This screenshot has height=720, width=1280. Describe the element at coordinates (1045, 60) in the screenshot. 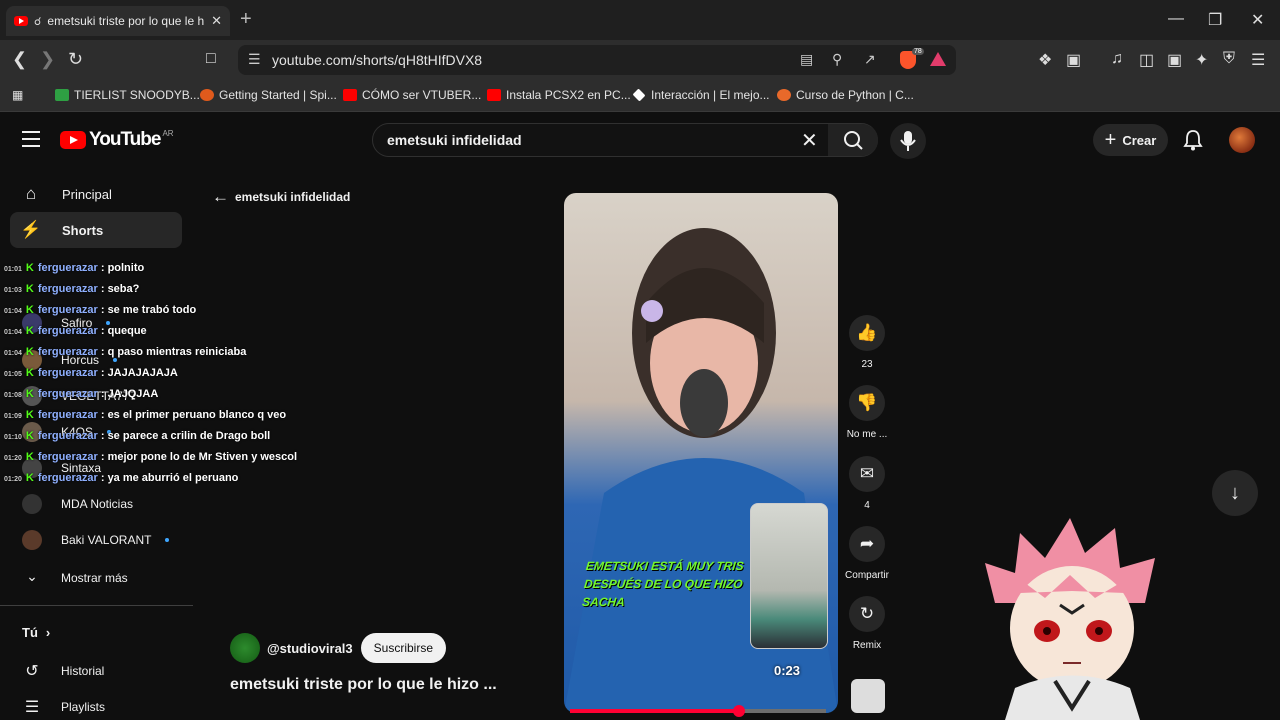

I see `extensions-icon: ❖` at that location.